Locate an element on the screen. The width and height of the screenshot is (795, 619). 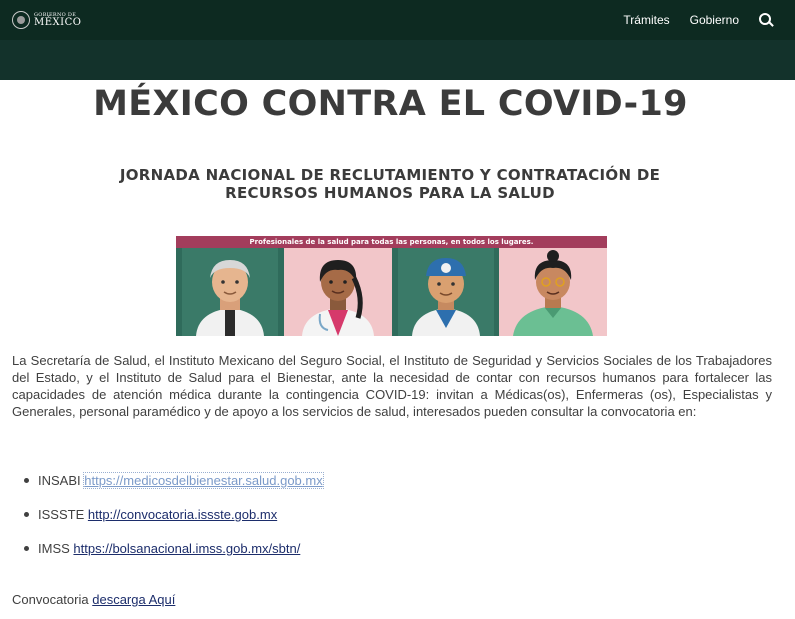
main-nav: Trámites Gobierno is located at coordinates (698, 20).